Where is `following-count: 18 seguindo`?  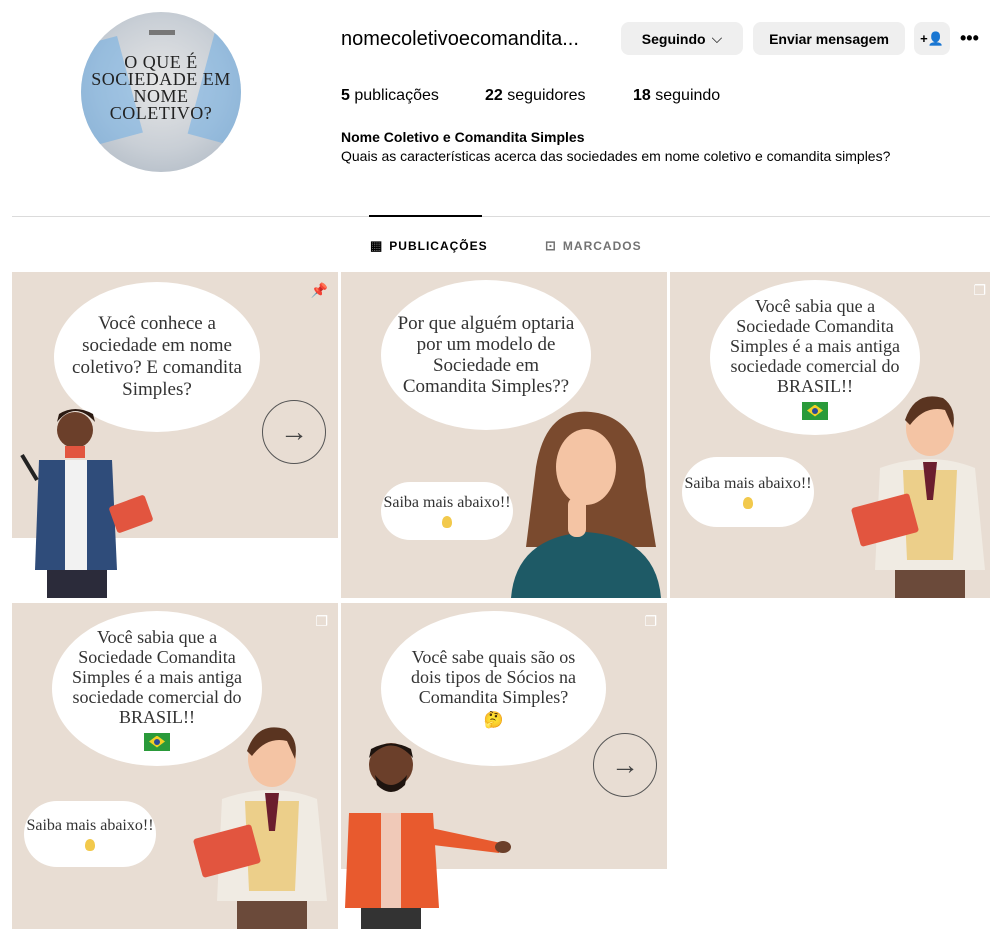
following-count: 18 seguindo is located at coordinates (676, 96).